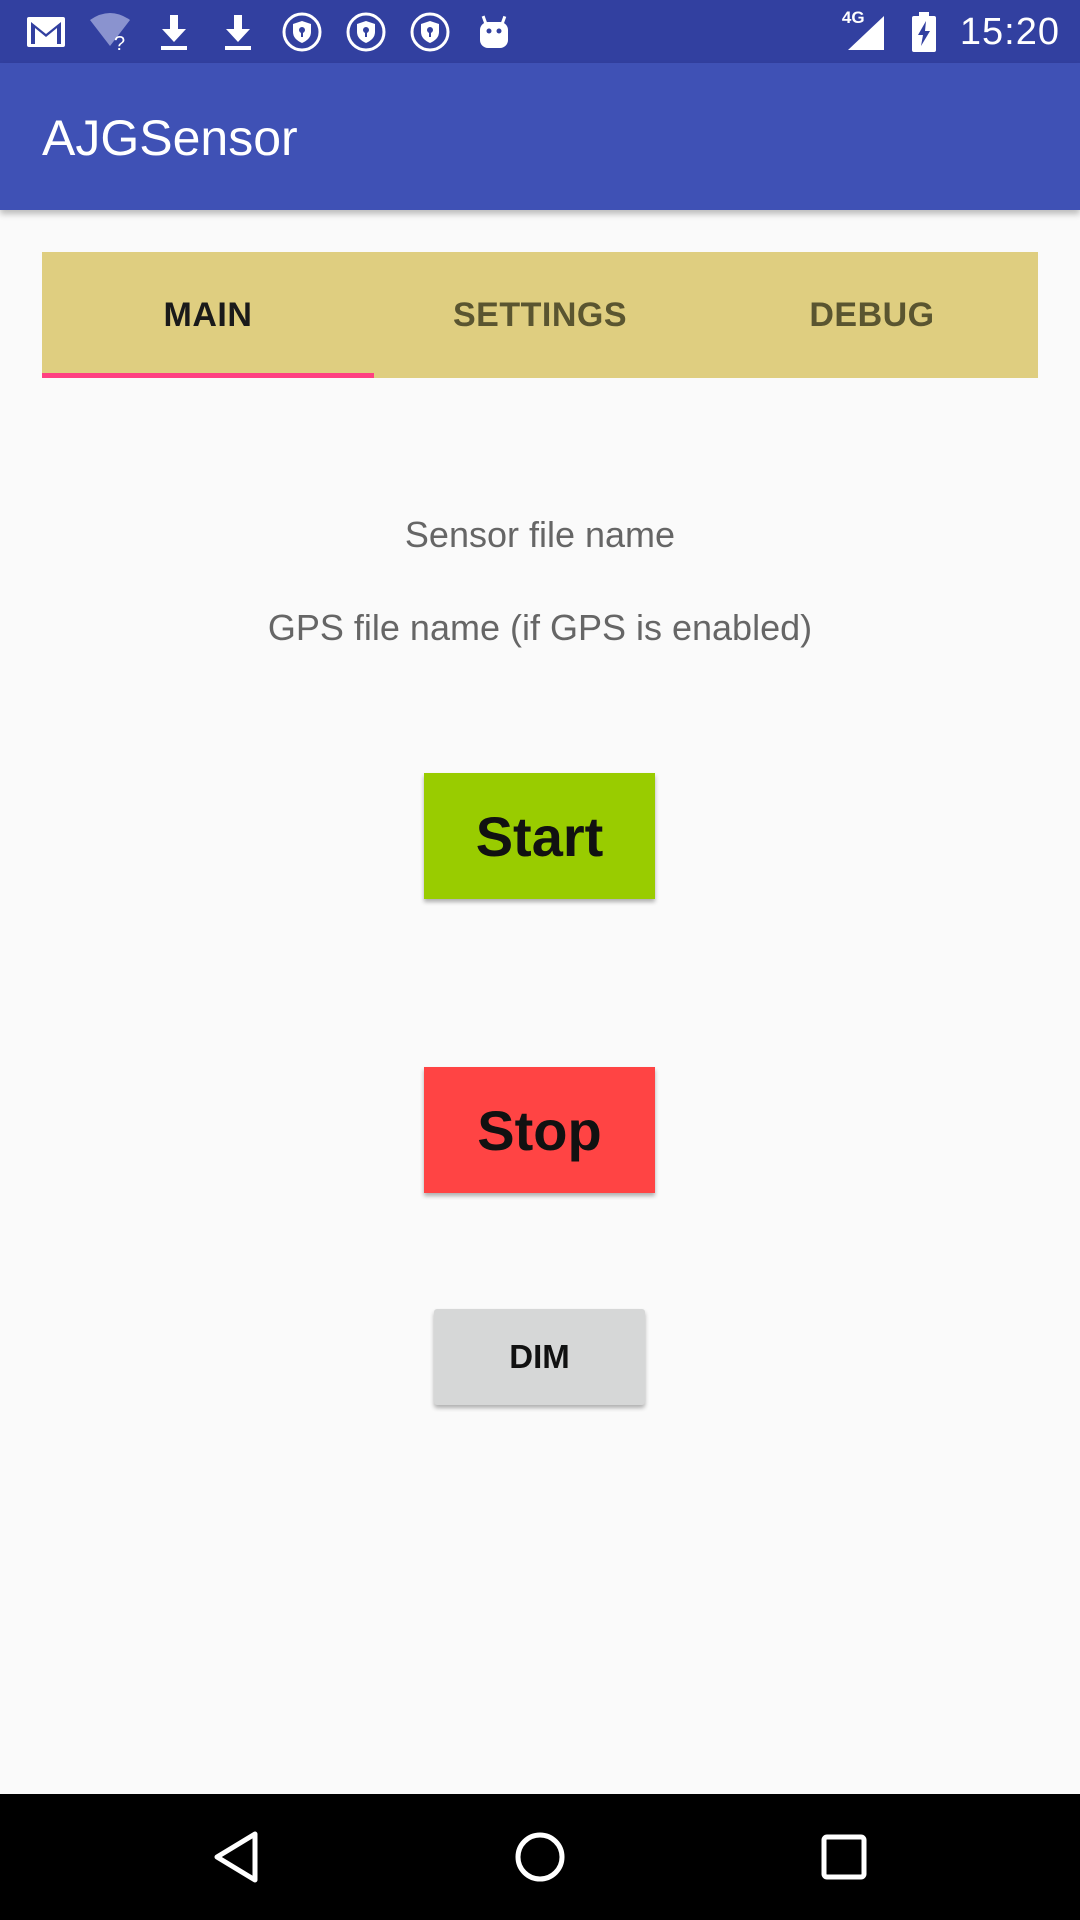 The image size is (1080, 1920). I want to click on navigation-bar, so click(540, 1857).